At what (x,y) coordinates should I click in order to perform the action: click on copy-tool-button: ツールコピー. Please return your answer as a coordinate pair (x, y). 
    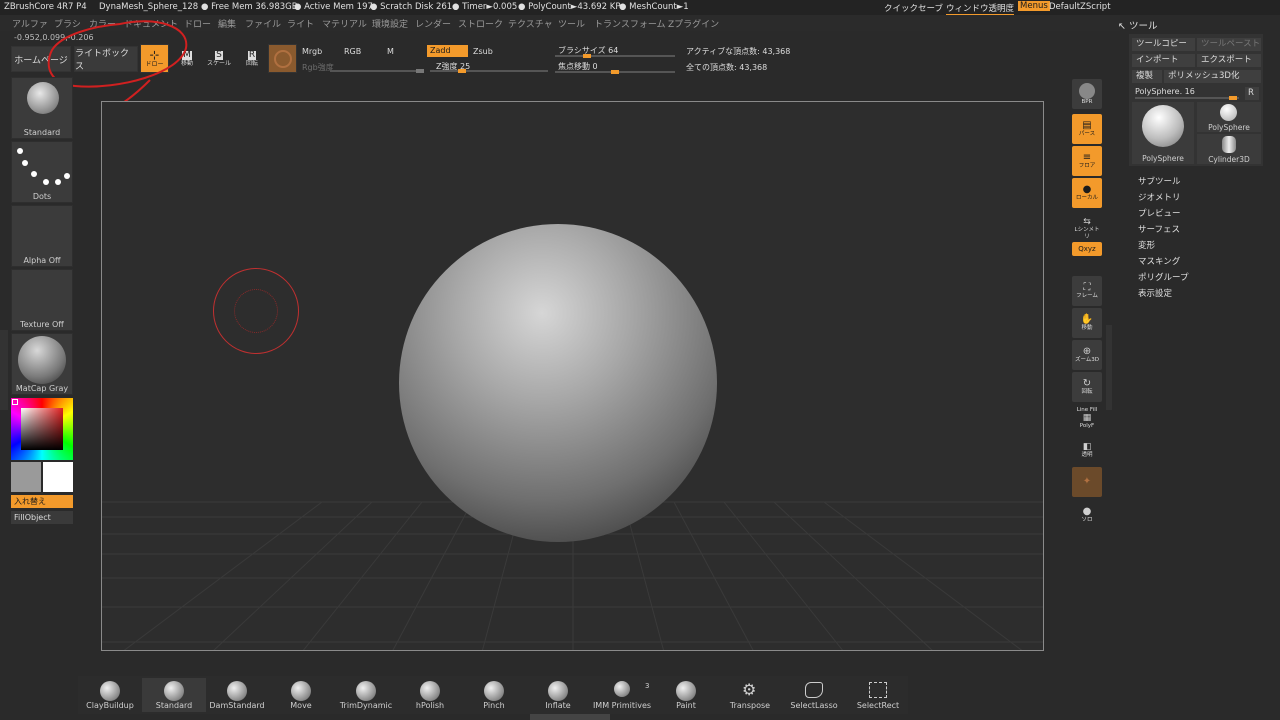
    Looking at the image, I should click on (1163, 44).